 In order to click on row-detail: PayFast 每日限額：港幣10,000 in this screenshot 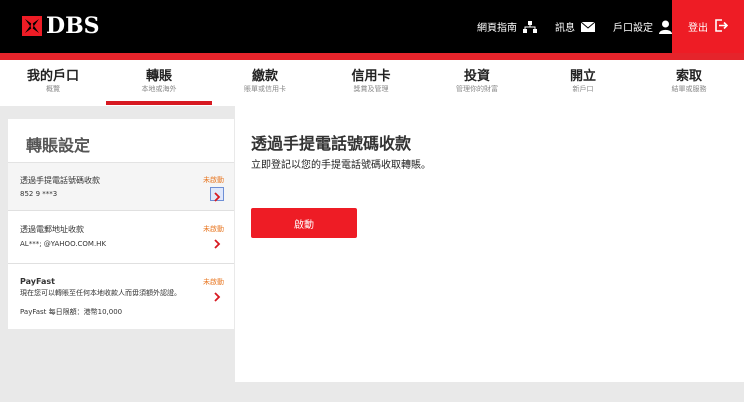, I will do `click(71, 312)`.